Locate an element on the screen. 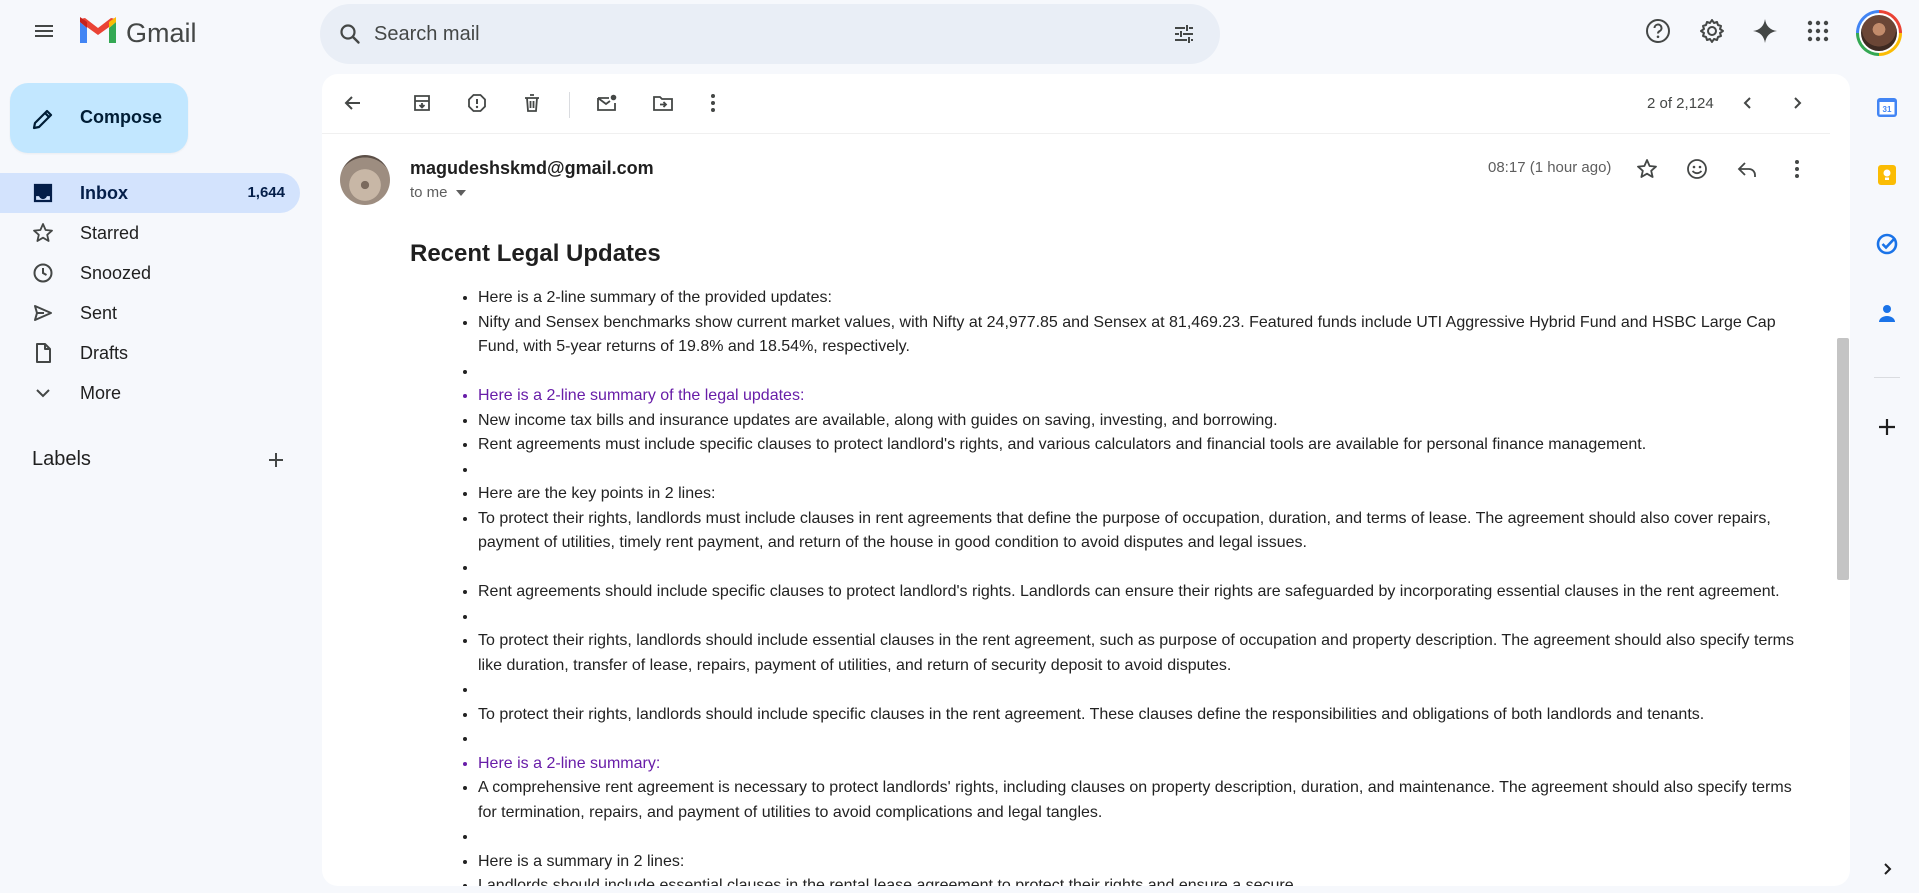 The width and height of the screenshot is (1919, 893). summary-list-item: Here are the key points in 2 lines: is located at coordinates (1144, 494).